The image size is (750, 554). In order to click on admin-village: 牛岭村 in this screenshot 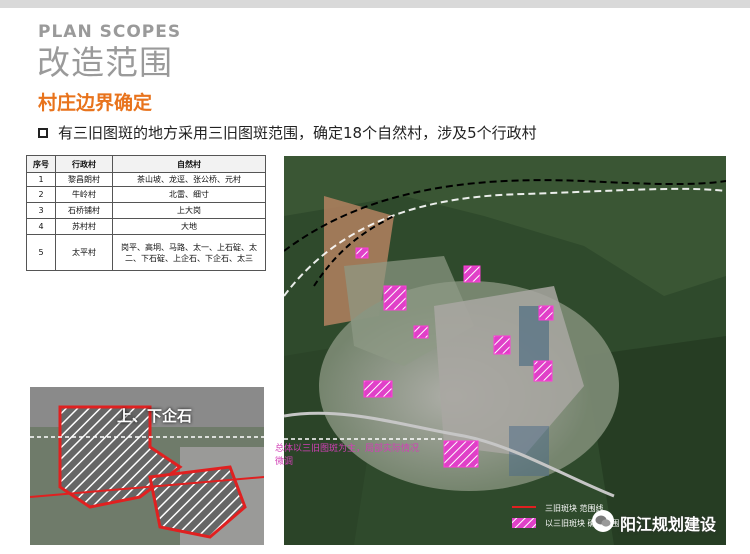, I will do `click(84, 194)`.